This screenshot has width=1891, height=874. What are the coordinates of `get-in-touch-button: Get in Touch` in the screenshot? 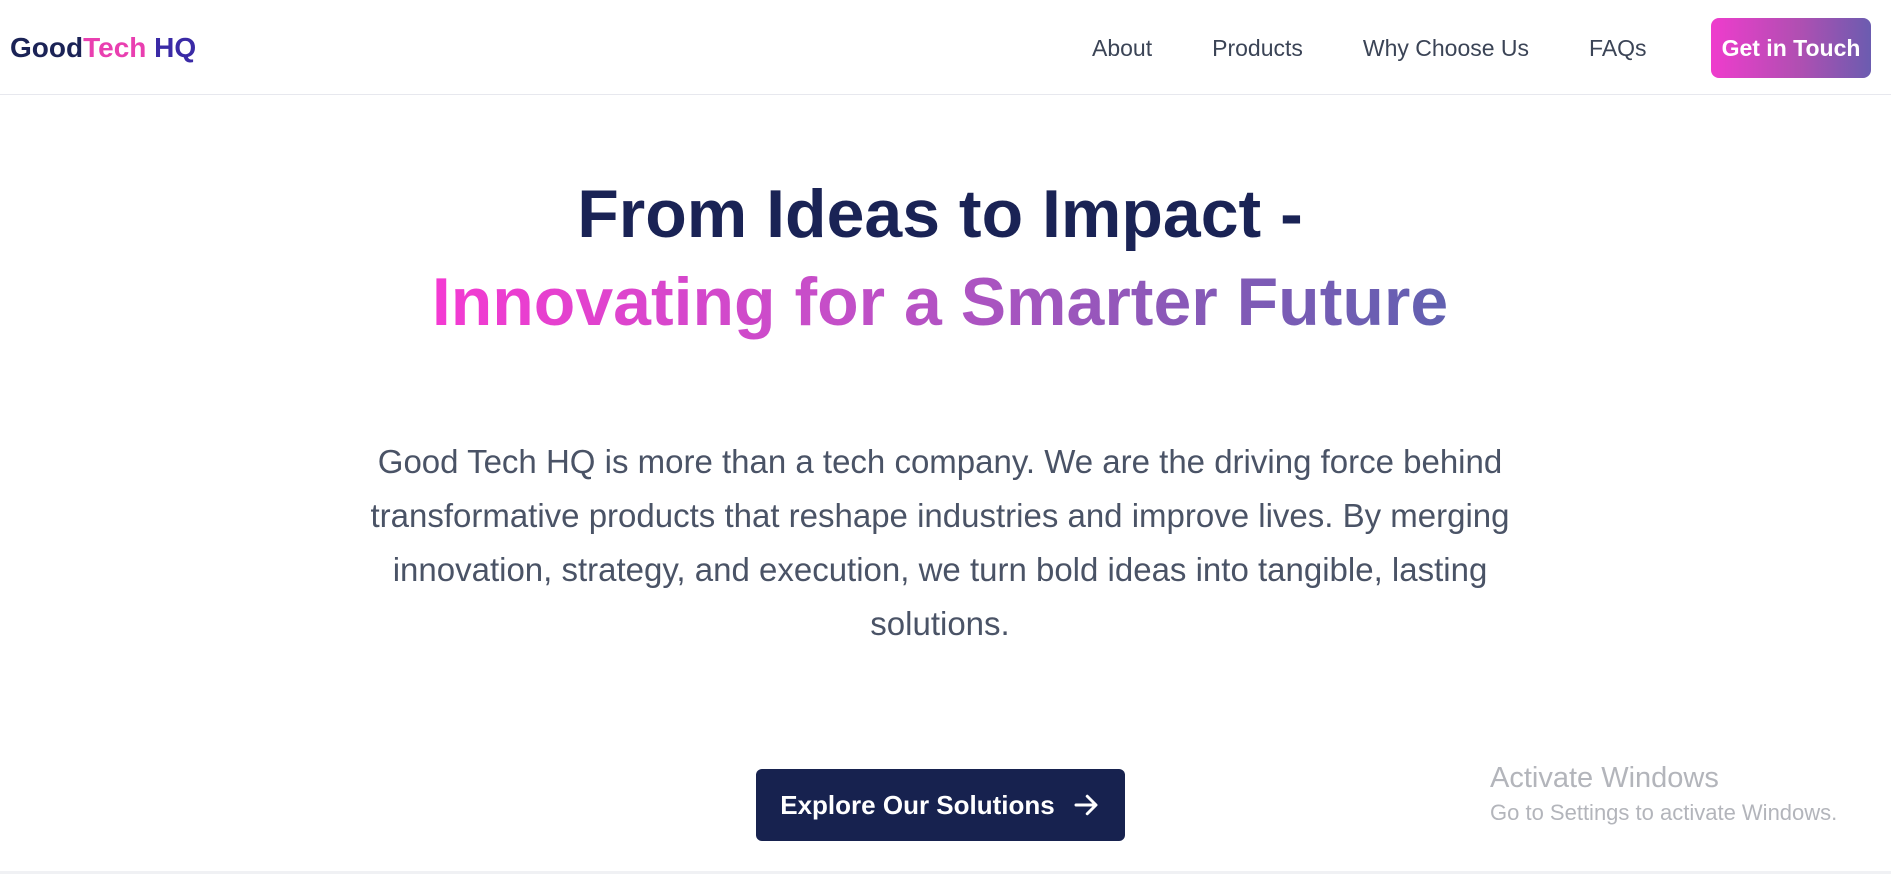 It's located at (1791, 48).